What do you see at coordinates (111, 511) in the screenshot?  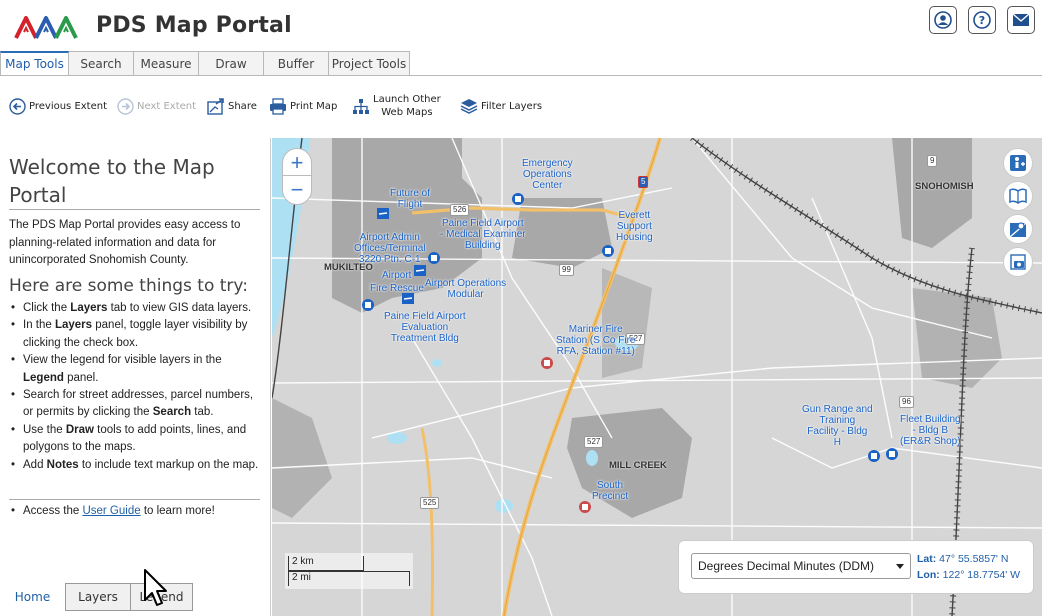 I see `user-guide-link: User Guide` at bounding box center [111, 511].